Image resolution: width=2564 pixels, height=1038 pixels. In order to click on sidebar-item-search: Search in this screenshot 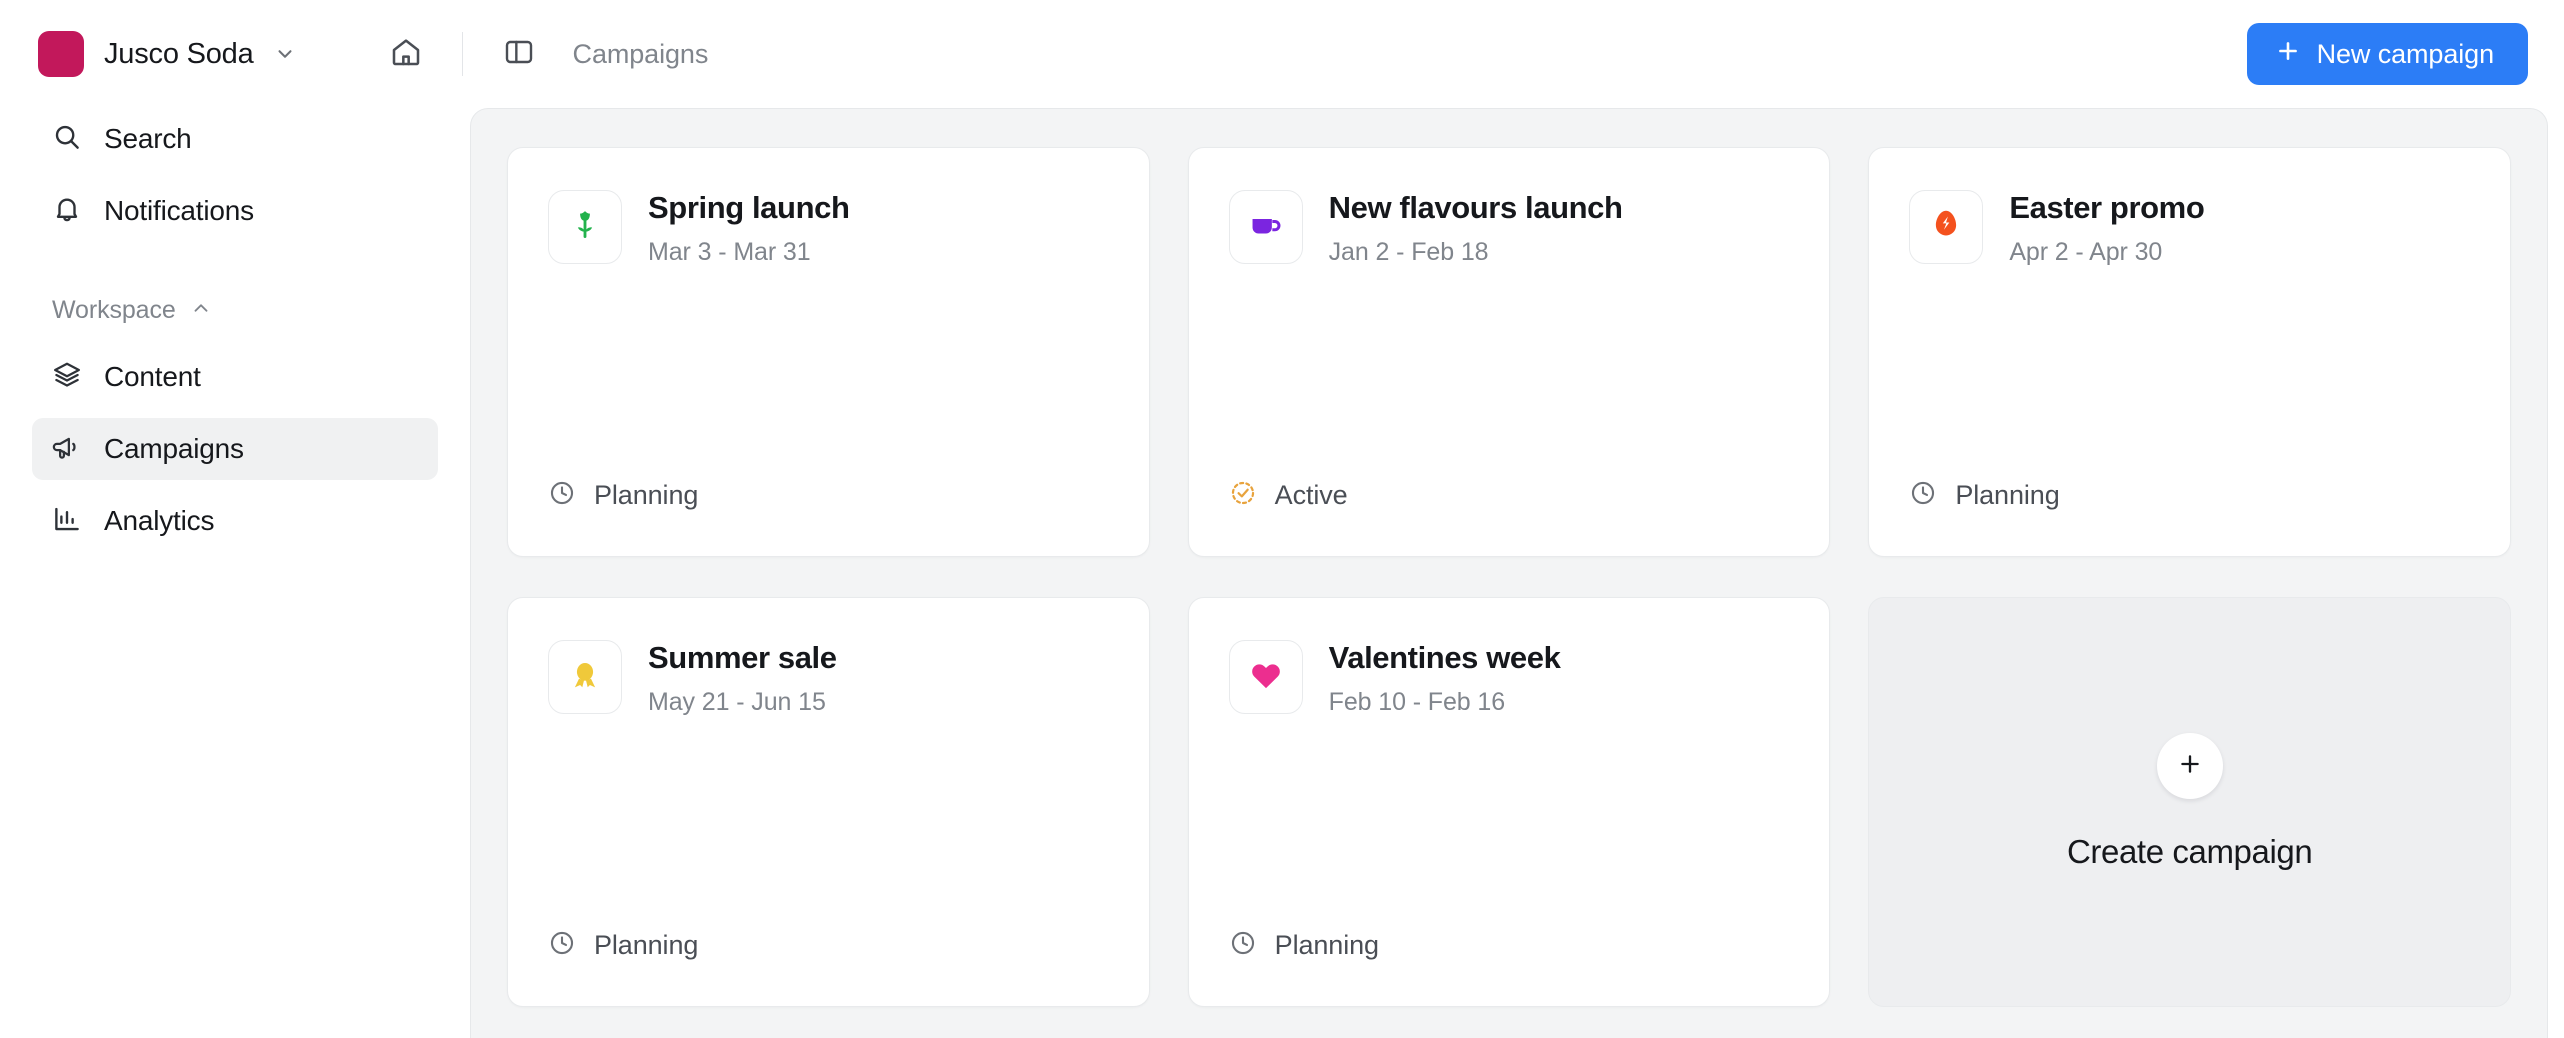, I will do `click(235, 139)`.